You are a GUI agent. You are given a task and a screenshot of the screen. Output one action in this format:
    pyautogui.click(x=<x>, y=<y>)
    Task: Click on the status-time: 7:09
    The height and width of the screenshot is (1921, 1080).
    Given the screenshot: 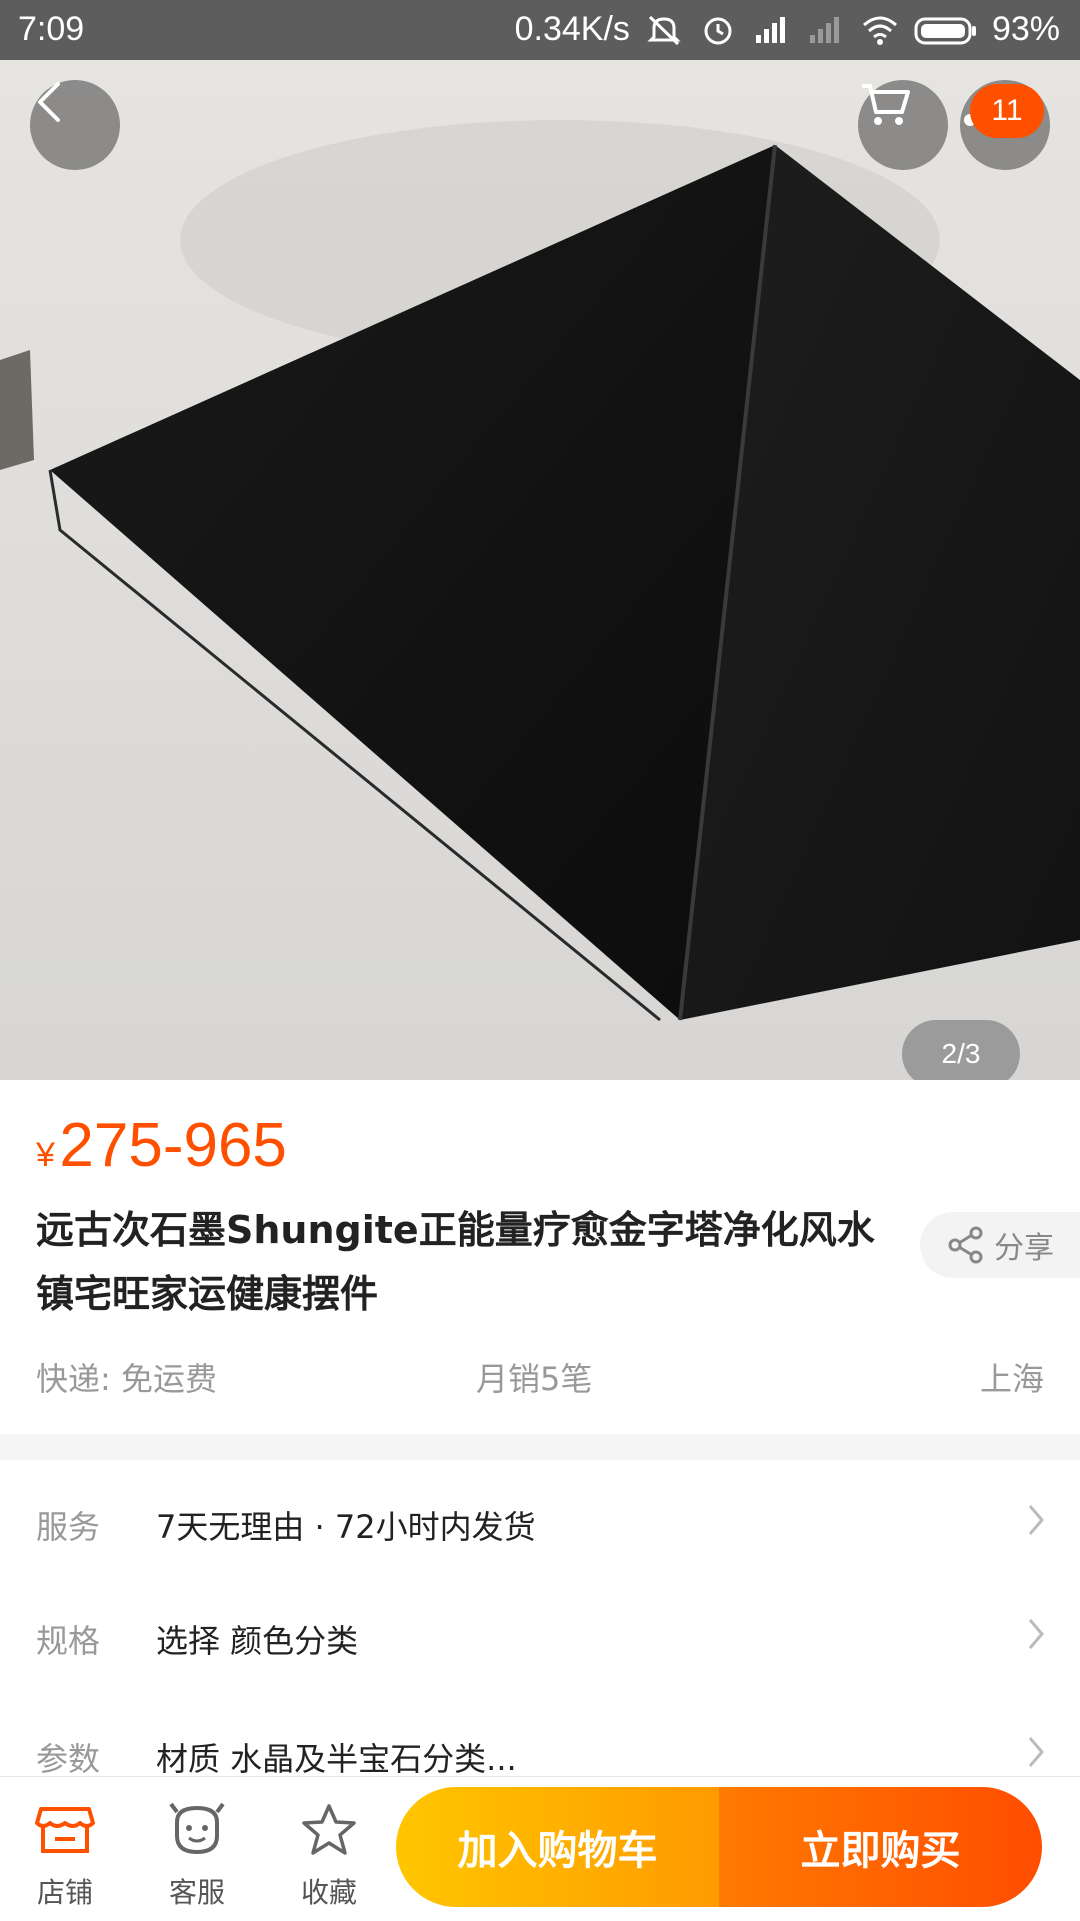 What is the action you would take?
    pyautogui.click(x=51, y=29)
    